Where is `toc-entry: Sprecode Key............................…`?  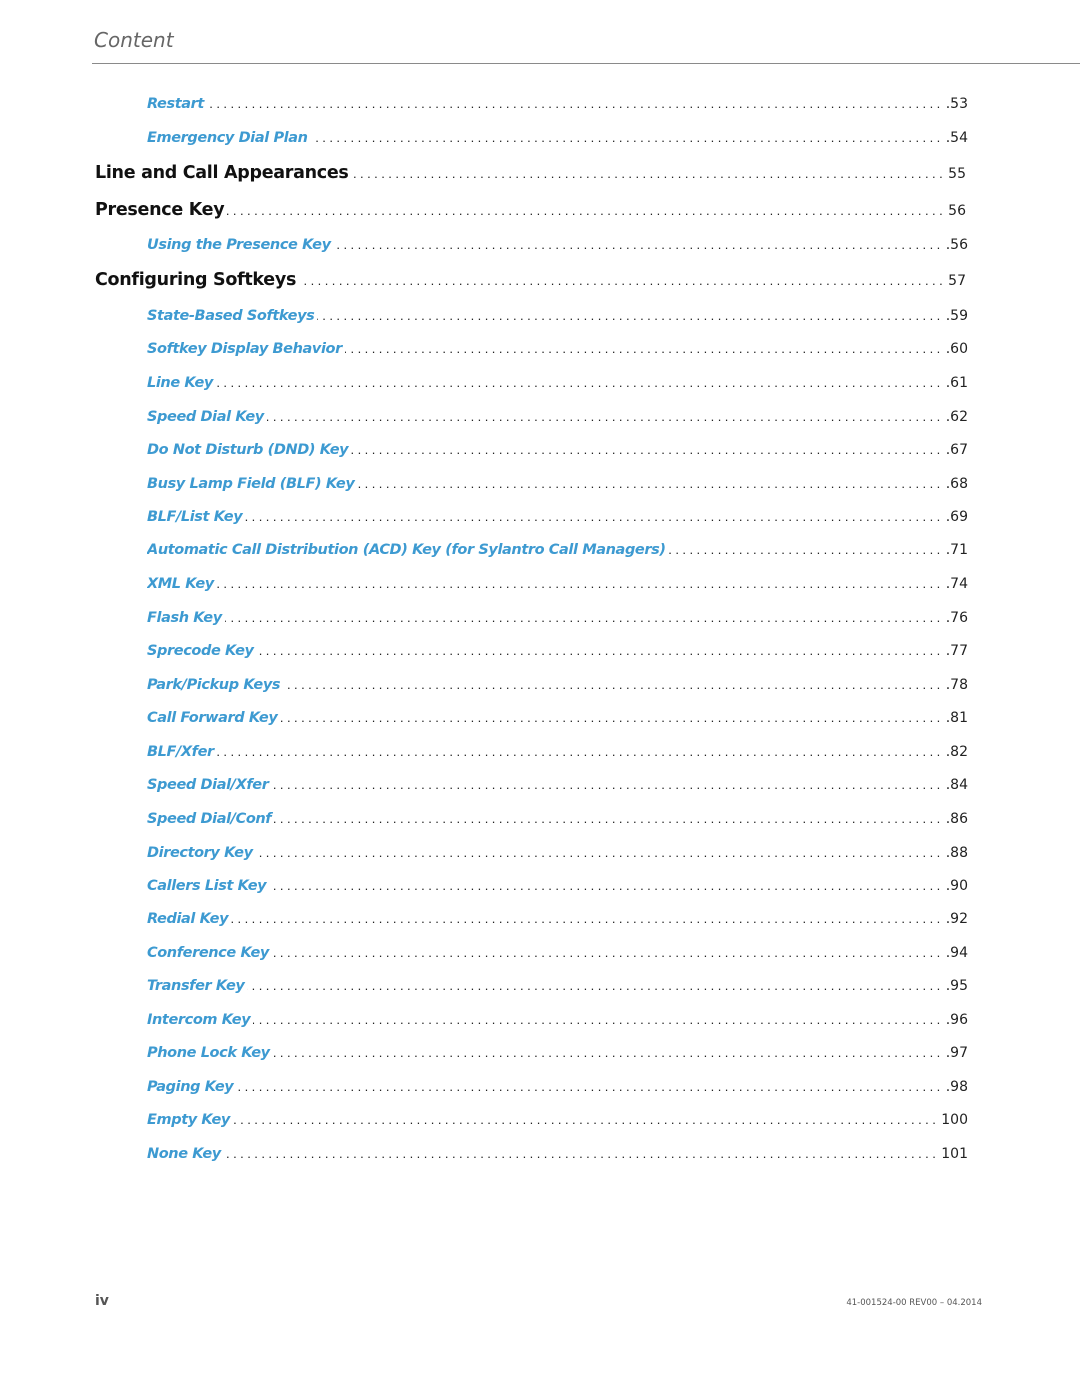
toc-entry: Sprecode Key............................… is located at coordinates (557, 654).